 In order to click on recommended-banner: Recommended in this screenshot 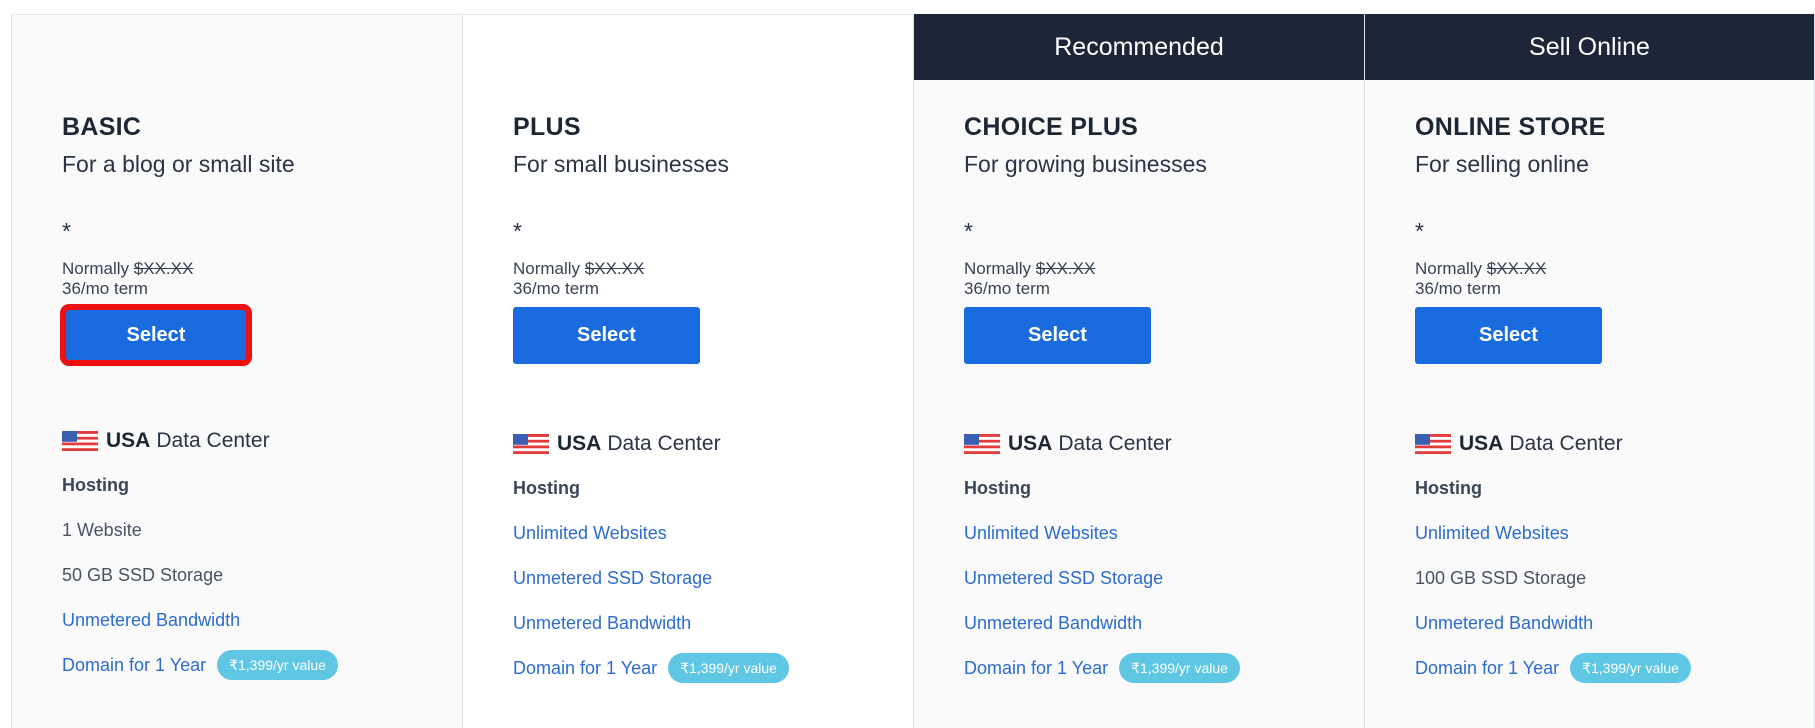, I will do `click(1139, 47)`.